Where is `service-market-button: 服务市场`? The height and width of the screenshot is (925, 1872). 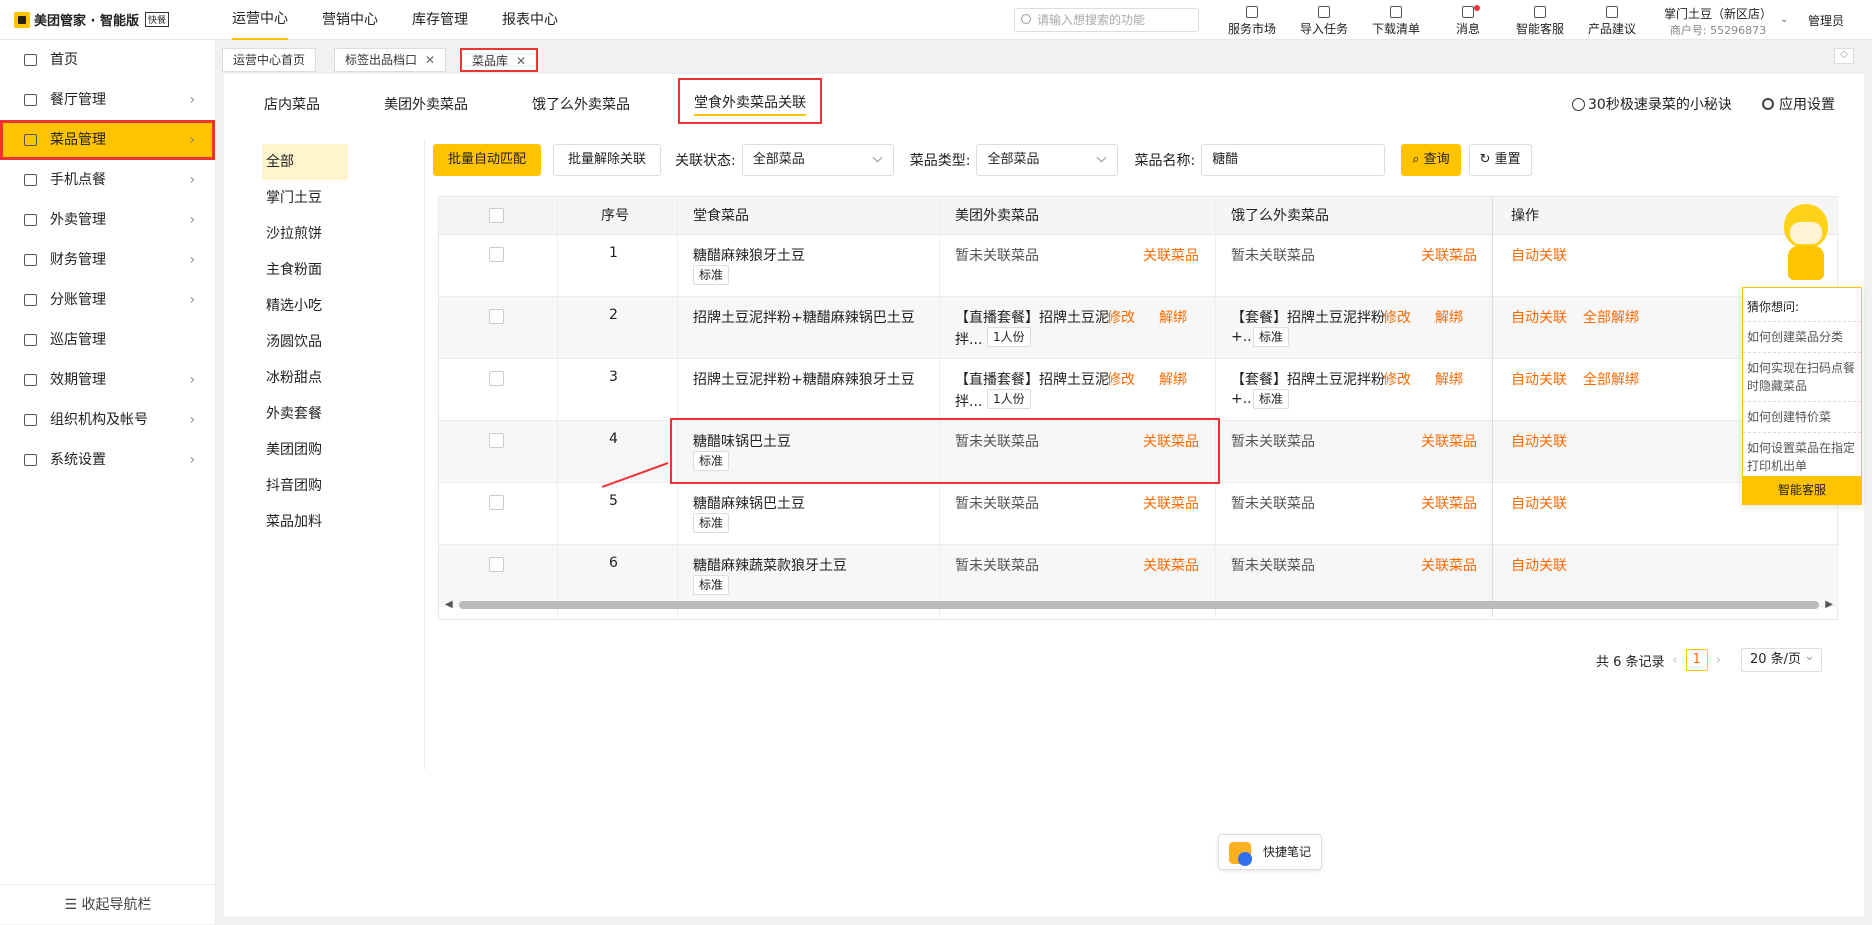
service-market-button: 服务市场 is located at coordinates (1252, 20).